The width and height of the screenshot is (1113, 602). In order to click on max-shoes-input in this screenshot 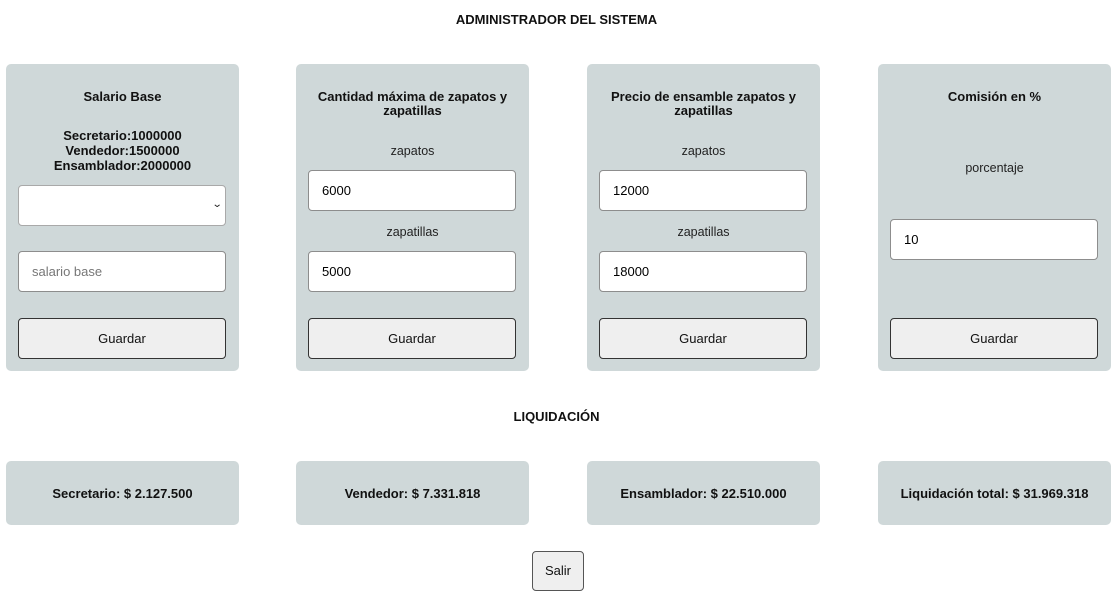, I will do `click(412, 190)`.